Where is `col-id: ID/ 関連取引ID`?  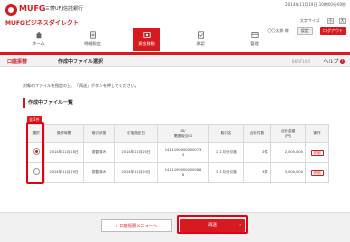 col-id: ID/ 関連取引ID is located at coordinates (183, 133).